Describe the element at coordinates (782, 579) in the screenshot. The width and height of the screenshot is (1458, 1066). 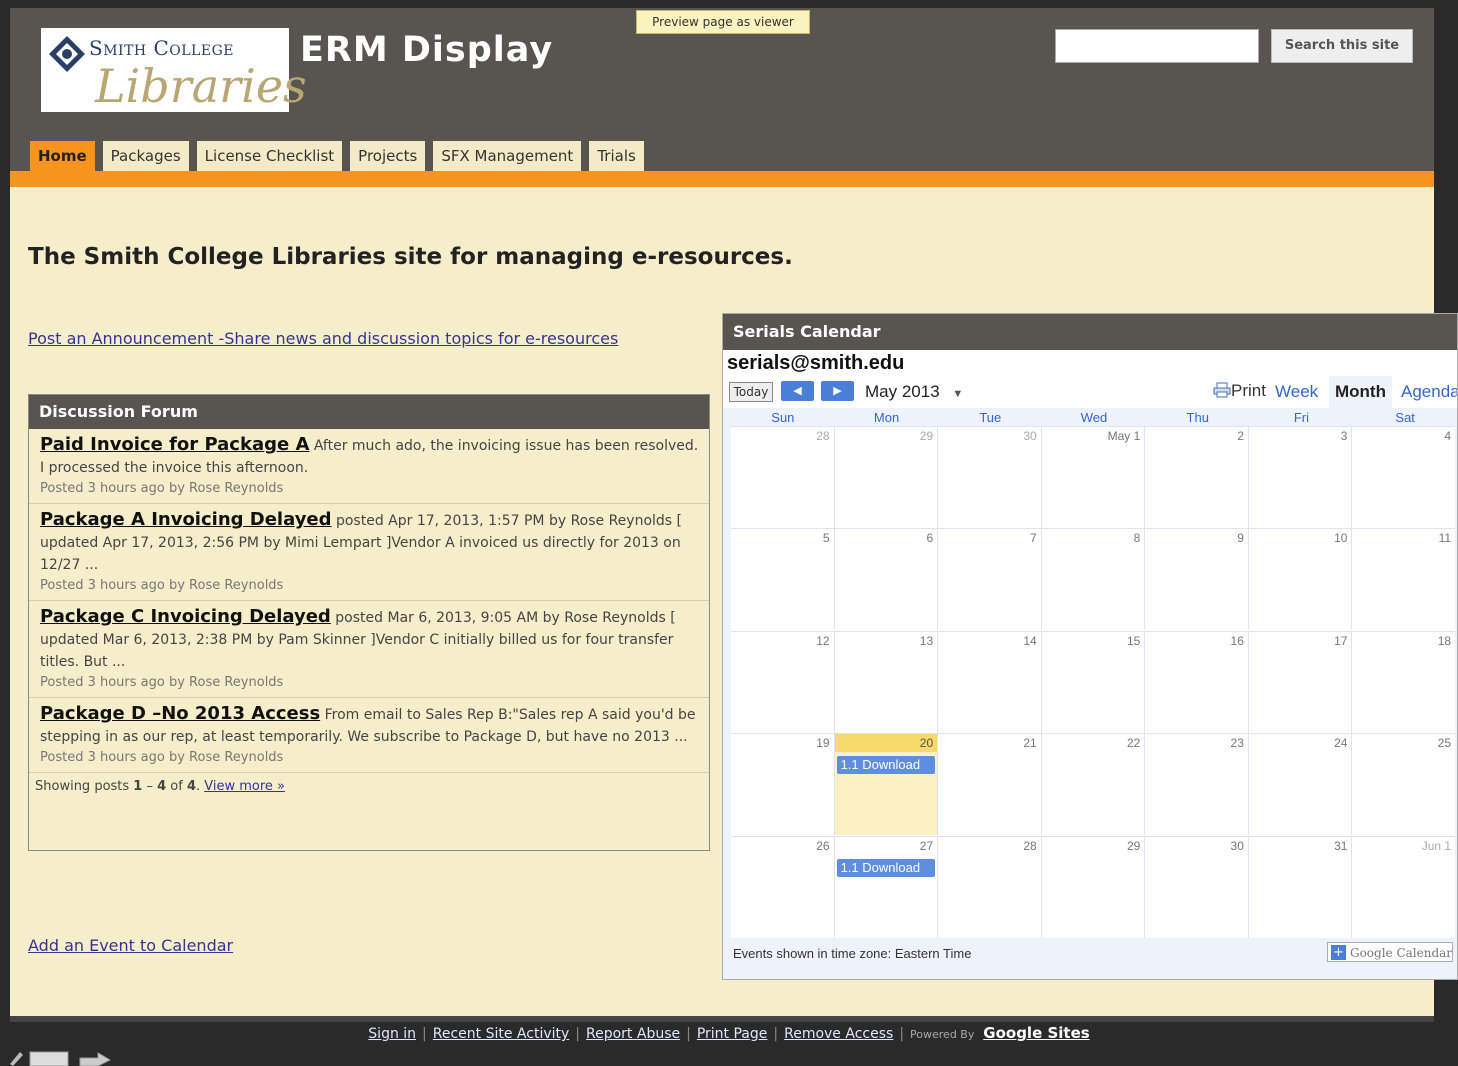
I see `calendar-day: 5` at that location.